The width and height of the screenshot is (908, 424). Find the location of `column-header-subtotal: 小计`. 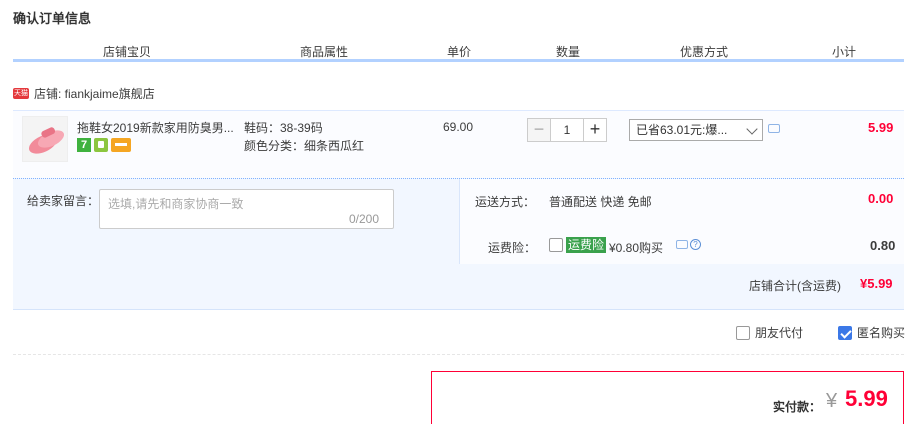

column-header-subtotal: 小计 is located at coordinates (844, 52).